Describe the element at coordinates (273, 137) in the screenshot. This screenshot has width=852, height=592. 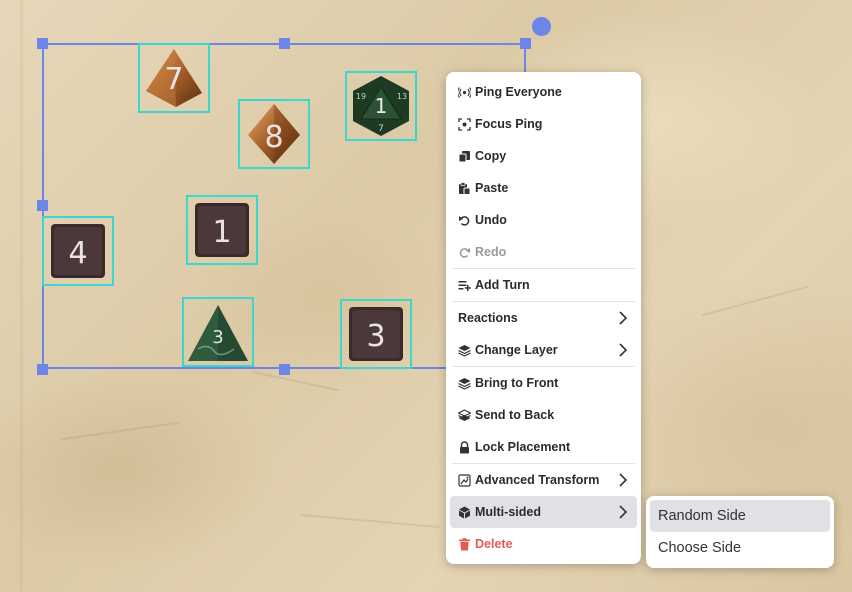
I see `die-face-value: 8` at that location.